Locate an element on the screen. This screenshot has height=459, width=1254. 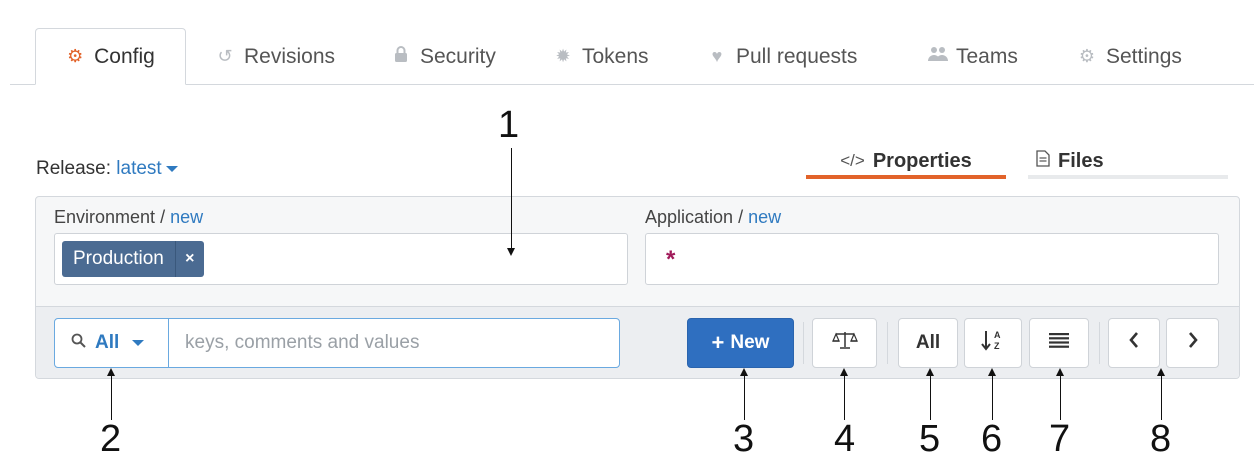
callout-number: 4 is located at coordinates (845, 438).